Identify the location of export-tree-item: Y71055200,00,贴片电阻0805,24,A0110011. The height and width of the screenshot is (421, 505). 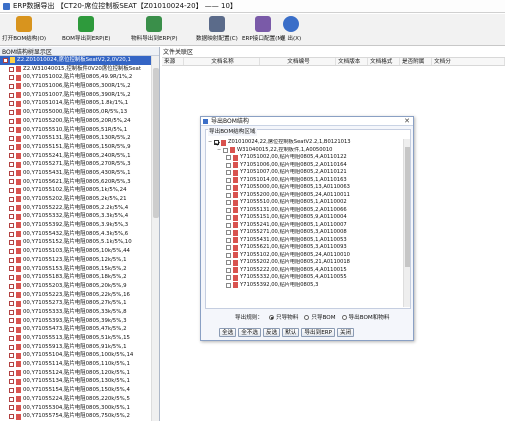
(305, 196).